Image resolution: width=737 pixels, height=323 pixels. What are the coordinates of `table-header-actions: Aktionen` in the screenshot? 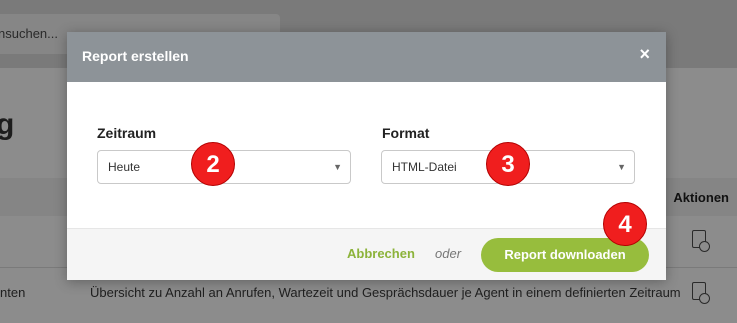 It's located at (701, 197).